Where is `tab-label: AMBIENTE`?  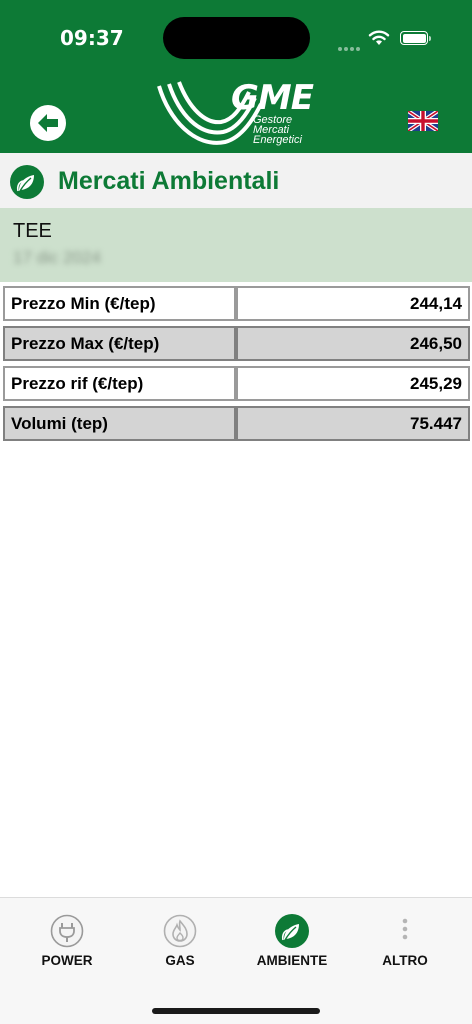
tab-label: AMBIENTE is located at coordinates (292, 960).